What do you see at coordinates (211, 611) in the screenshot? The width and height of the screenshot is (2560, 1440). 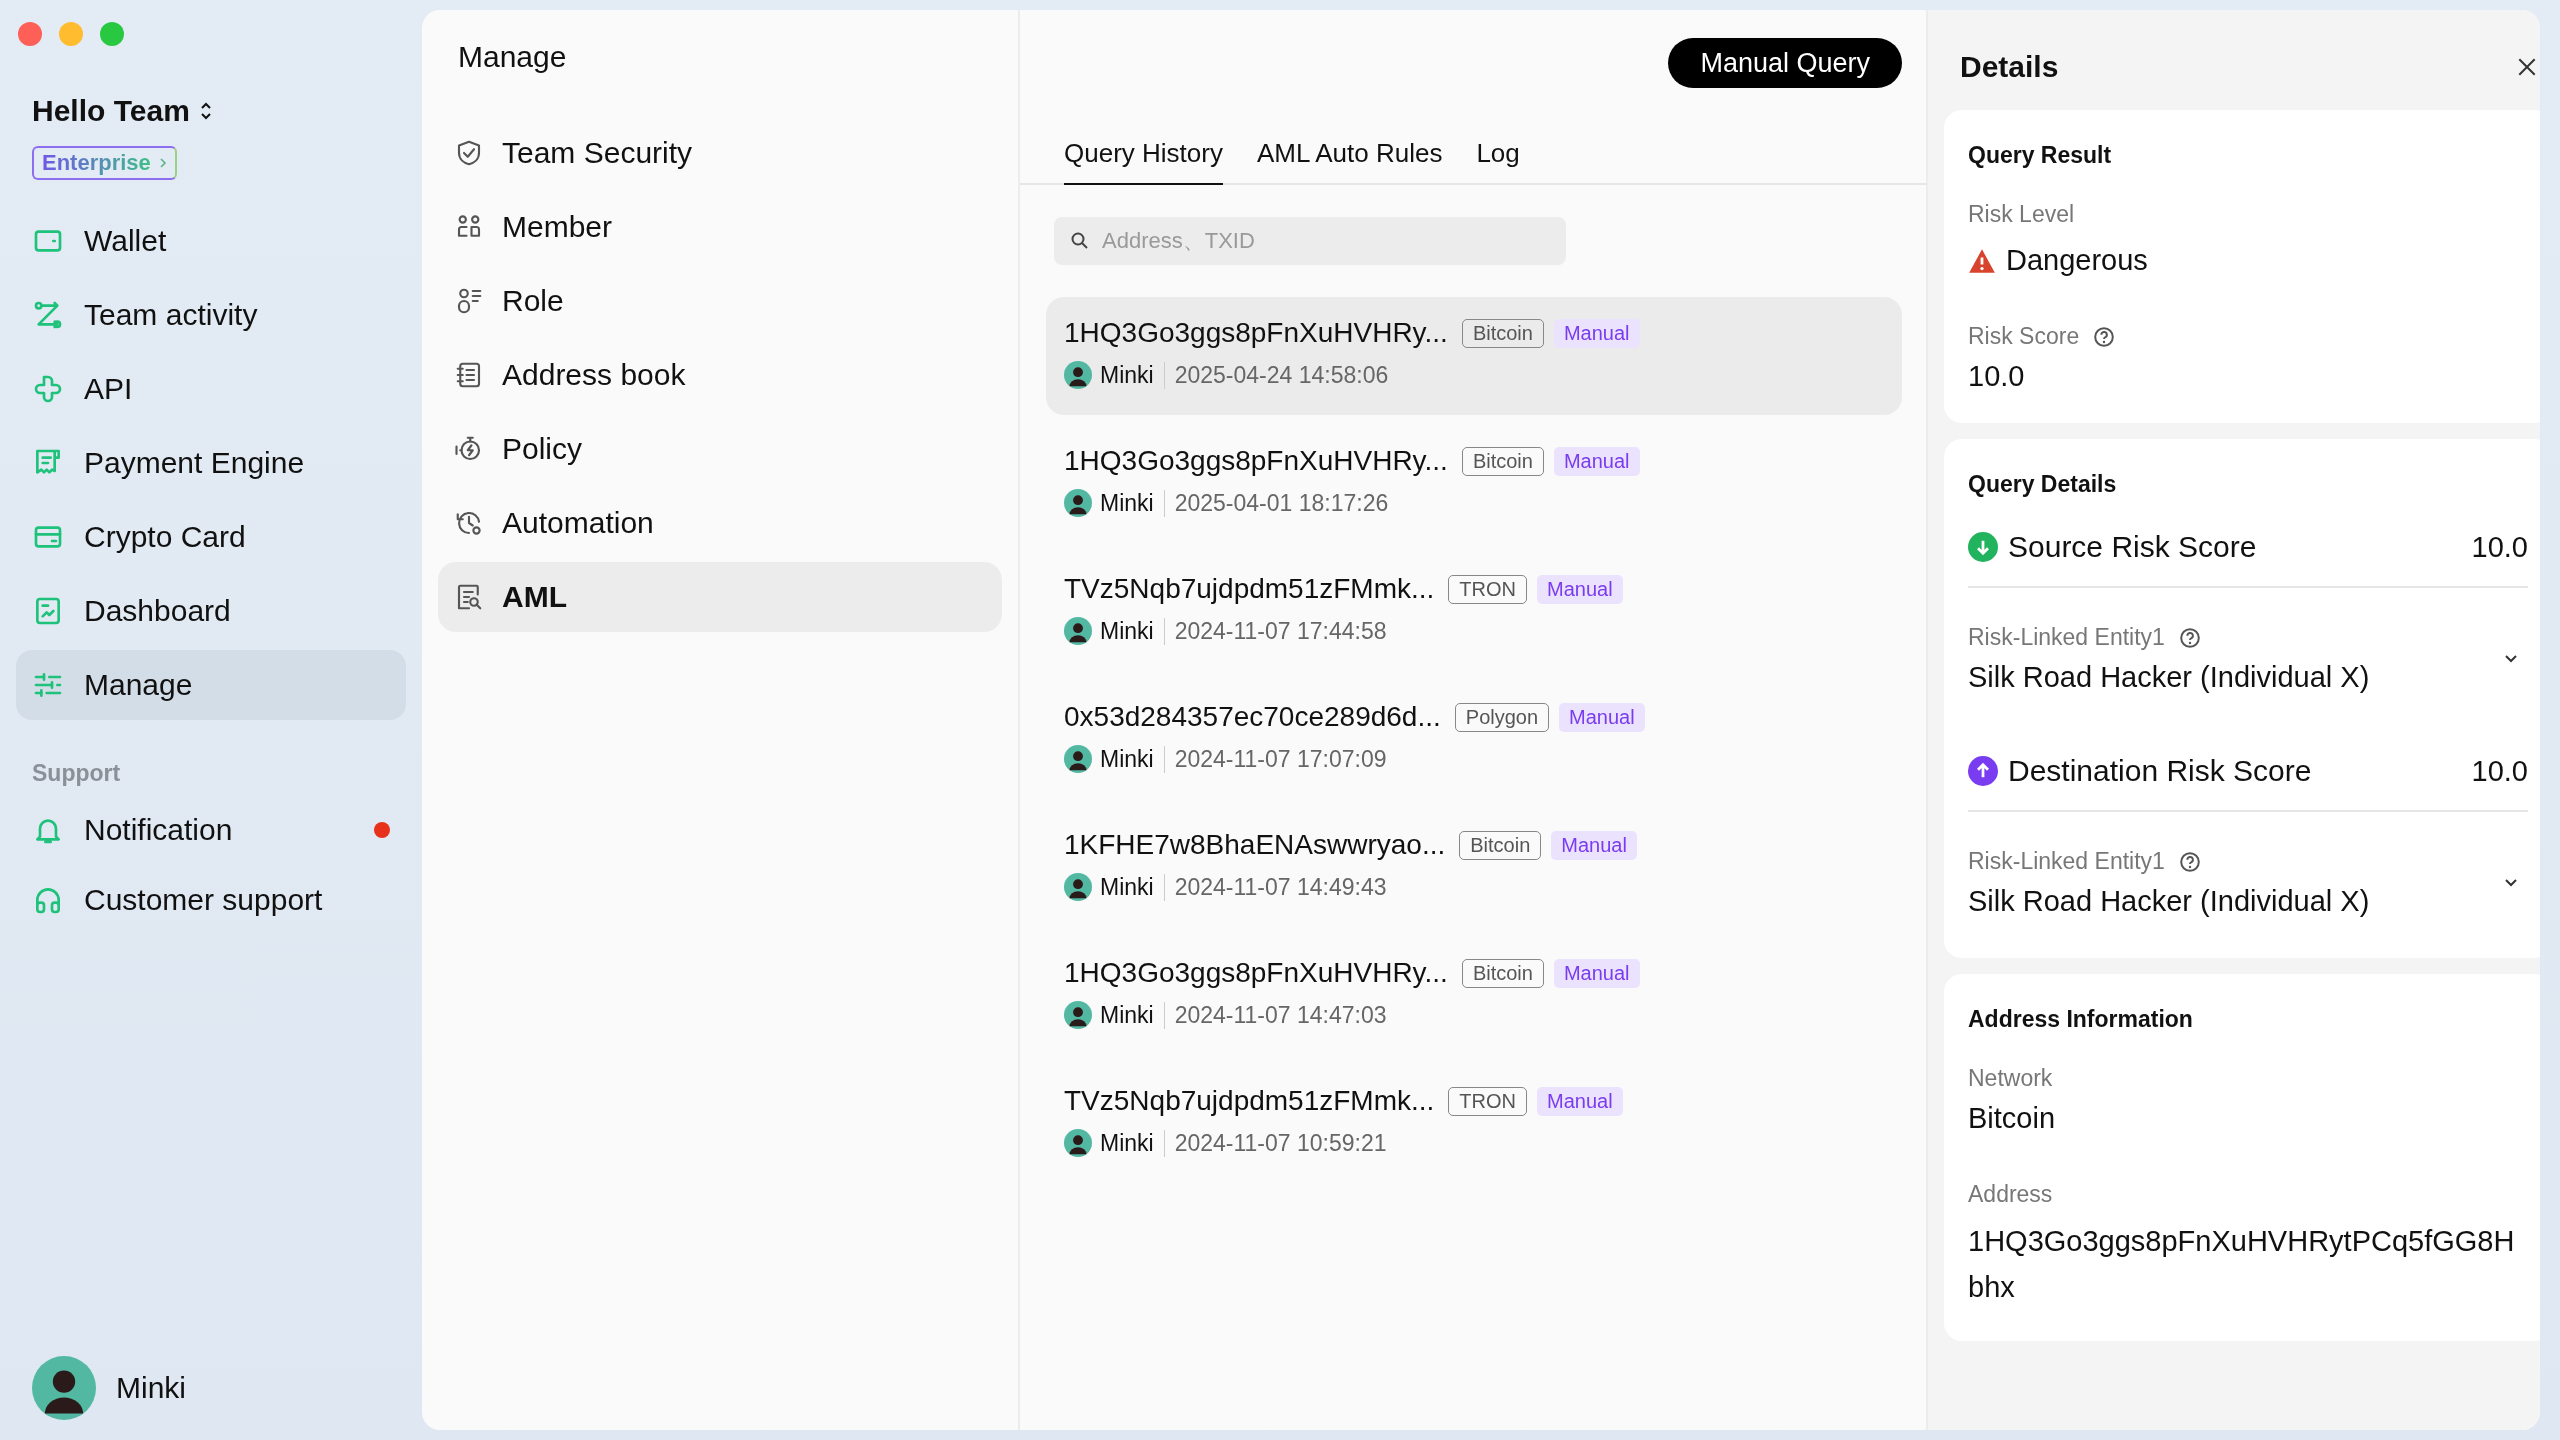 I see `nav-item: Dashboard` at bounding box center [211, 611].